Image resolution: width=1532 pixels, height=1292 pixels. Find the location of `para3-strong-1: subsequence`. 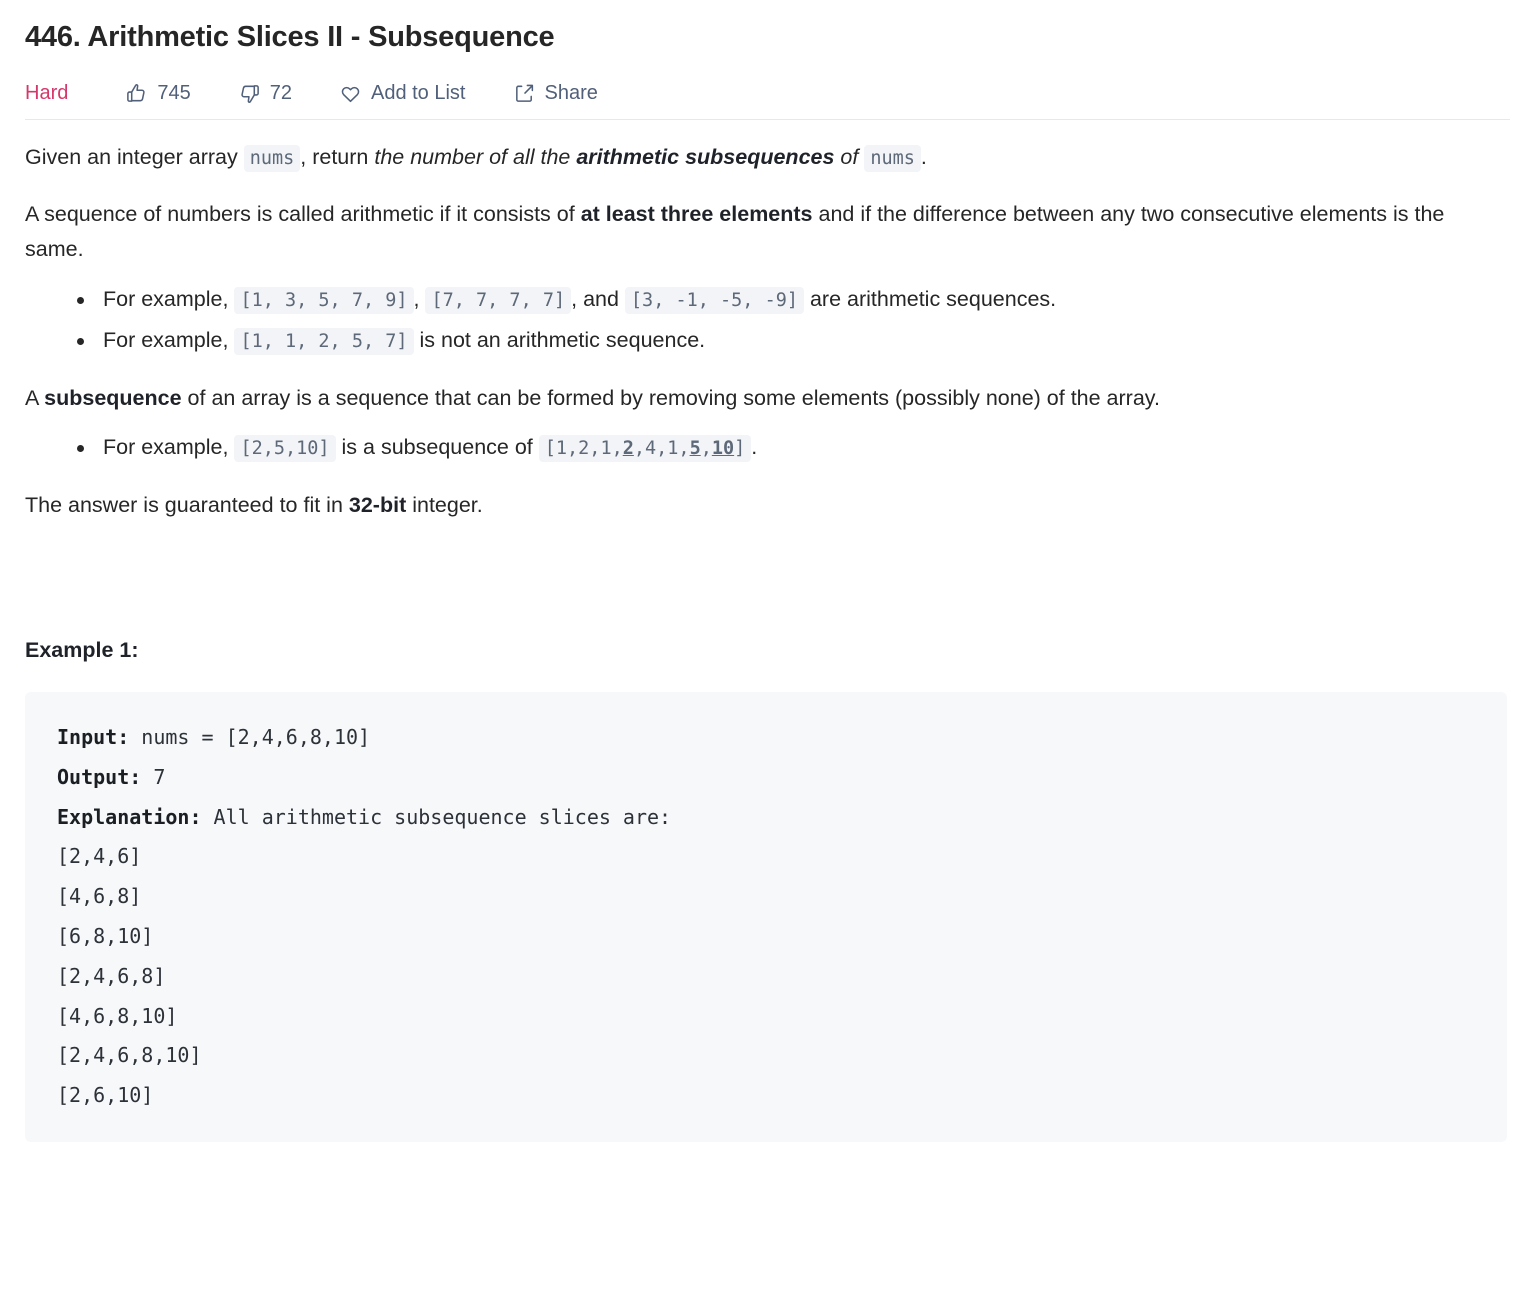

para3-strong-1: subsequence is located at coordinates (113, 397).